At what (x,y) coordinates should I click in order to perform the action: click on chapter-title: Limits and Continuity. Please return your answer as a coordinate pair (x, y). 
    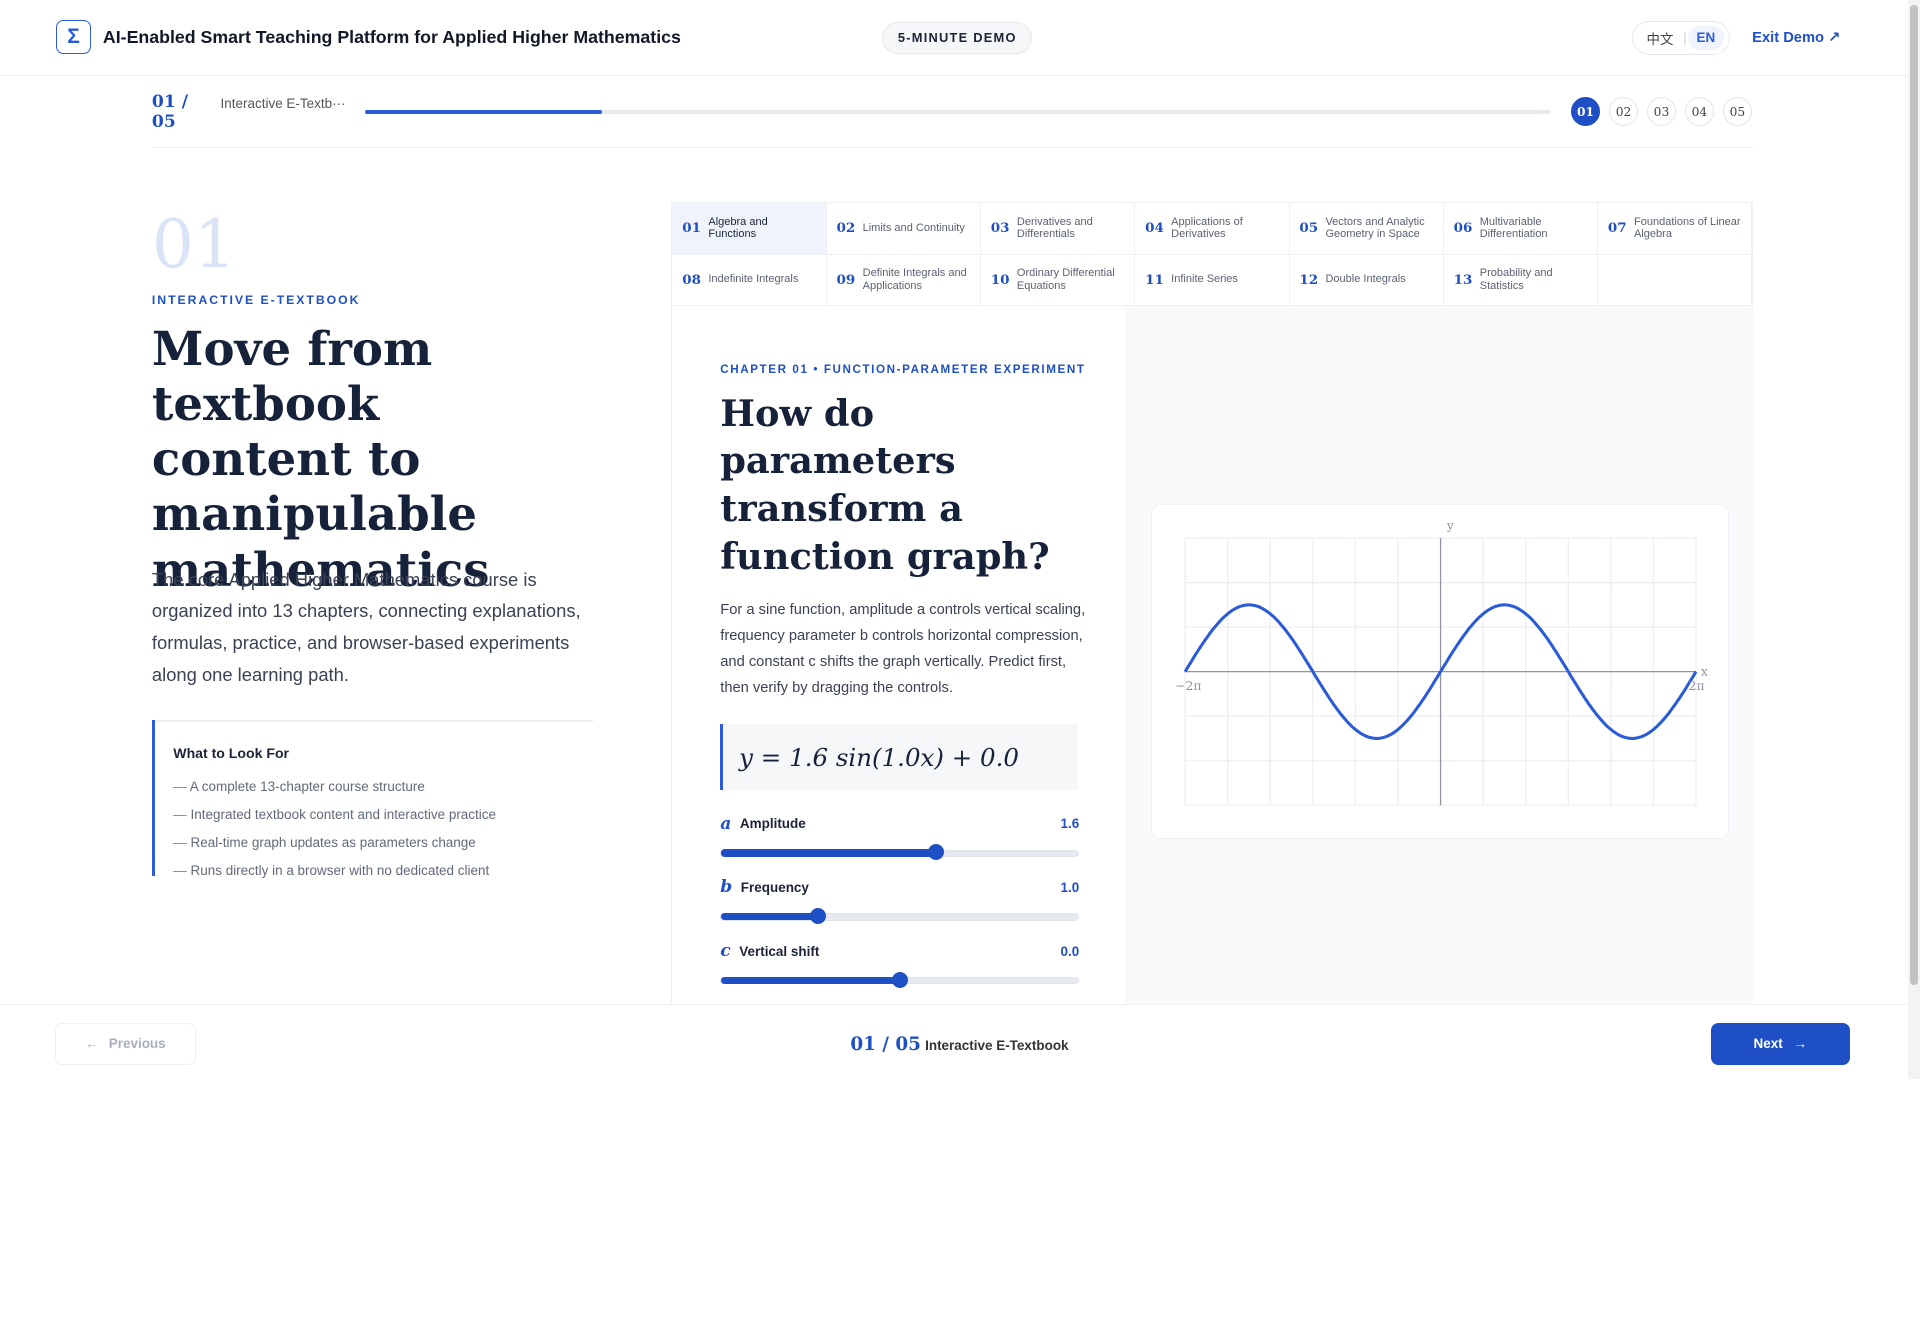
    Looking at the image, I should click on (913, 227).